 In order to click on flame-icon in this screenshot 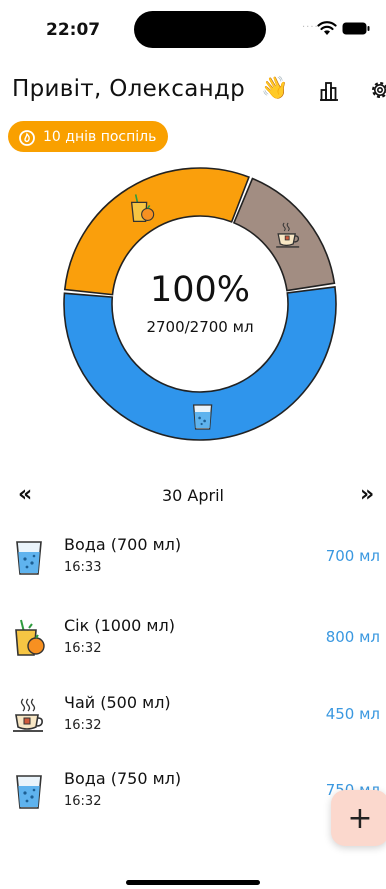, I will do `click(27, 137)`.